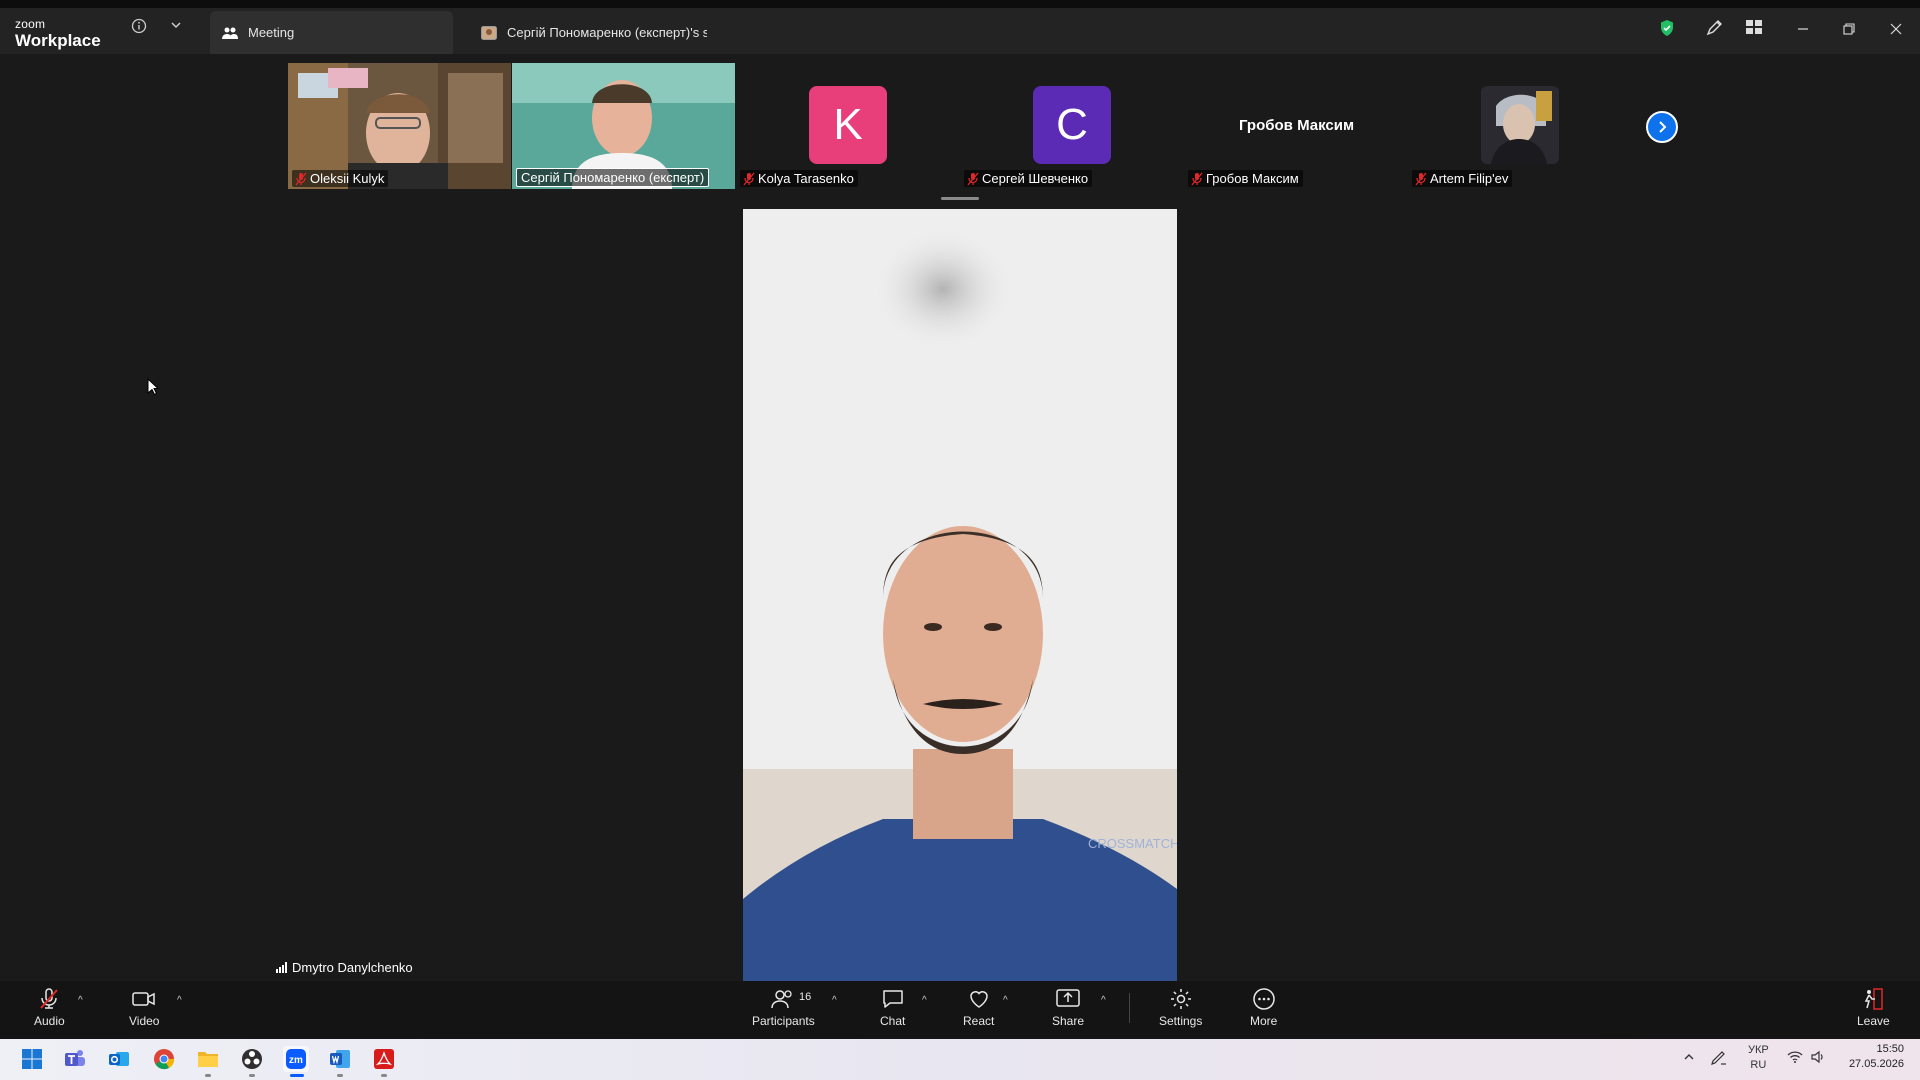  Describe the element at coordinates (960, 198) in the screenshot. I see `strip-resize-handle` at that location.